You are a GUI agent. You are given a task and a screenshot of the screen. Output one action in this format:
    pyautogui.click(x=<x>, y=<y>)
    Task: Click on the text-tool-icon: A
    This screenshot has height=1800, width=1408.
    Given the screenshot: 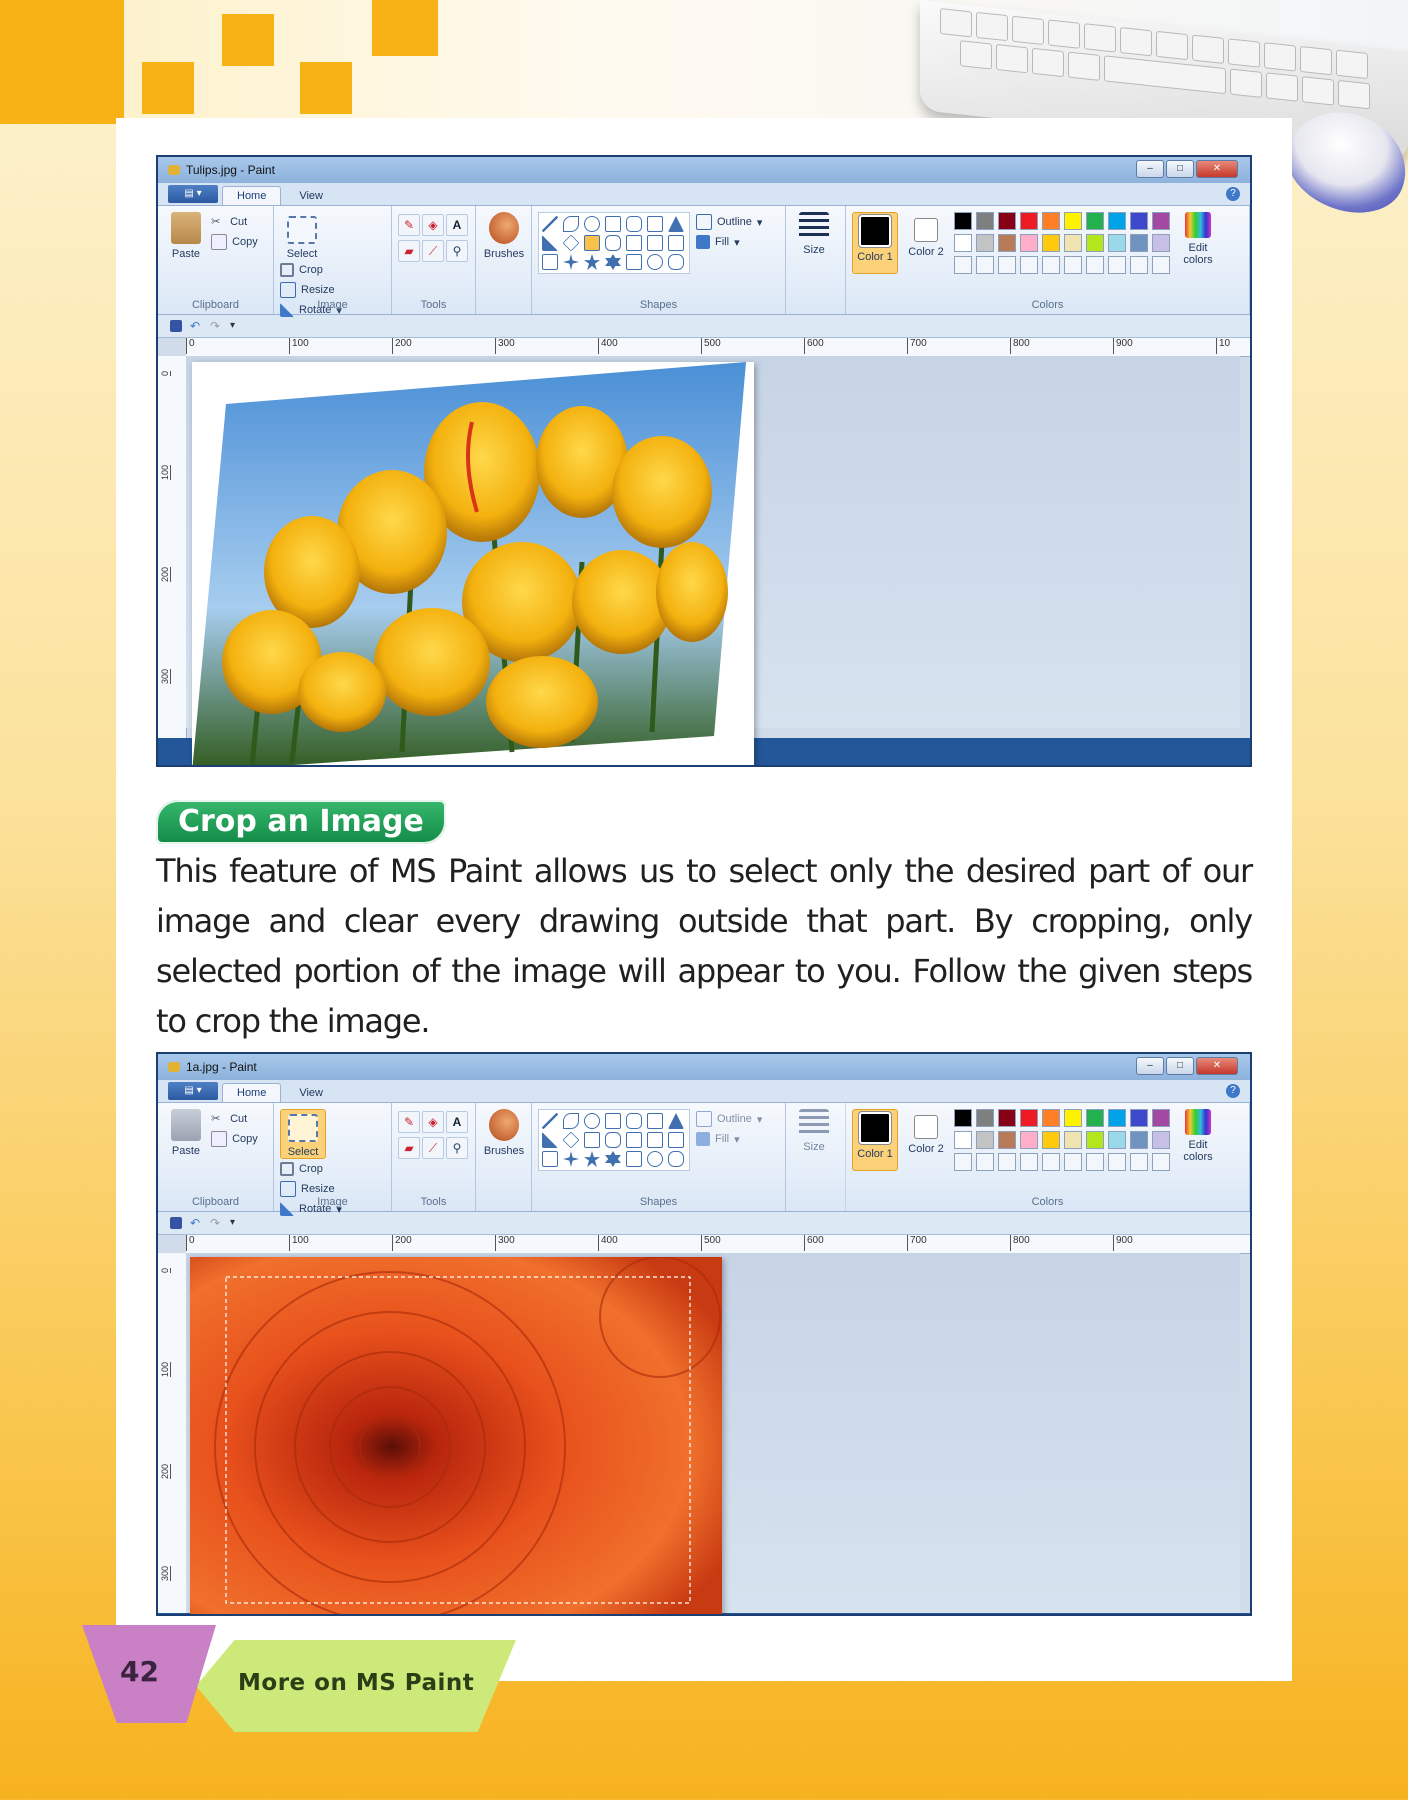 What is the action you would take?
    pyautogui.click(x=457, y=225)
    